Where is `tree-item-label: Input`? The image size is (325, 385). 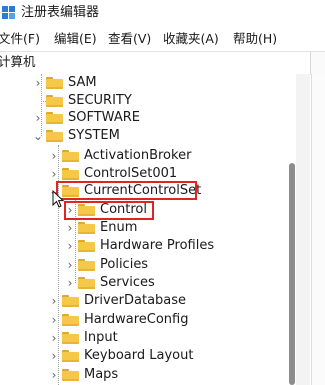
tree-item-label: Input is located at coordinates (101, 337).